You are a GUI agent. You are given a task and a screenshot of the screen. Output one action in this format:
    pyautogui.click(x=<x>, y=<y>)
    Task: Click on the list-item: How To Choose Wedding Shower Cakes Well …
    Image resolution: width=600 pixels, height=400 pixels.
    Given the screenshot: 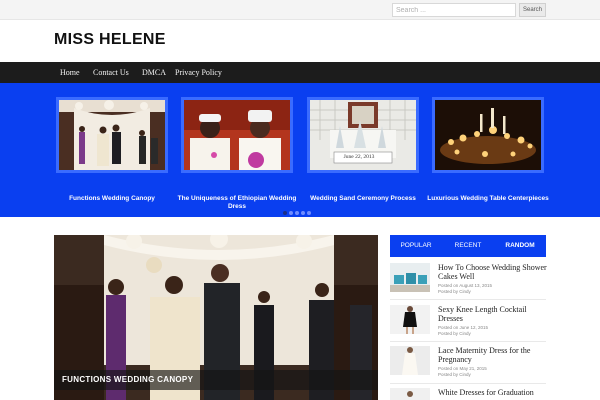 What is the action you would take?
    pyautogui.click(x=470, y=280)
    